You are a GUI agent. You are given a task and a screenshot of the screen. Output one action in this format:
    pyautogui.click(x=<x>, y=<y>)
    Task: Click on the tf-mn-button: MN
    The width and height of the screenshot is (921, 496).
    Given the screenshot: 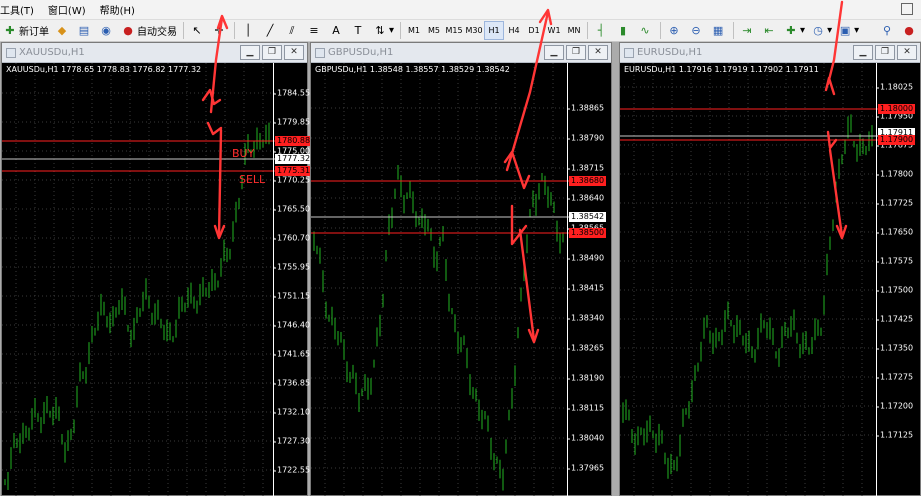 What is the action you would take?
    pyautogui.click(x=574, y=30)
    